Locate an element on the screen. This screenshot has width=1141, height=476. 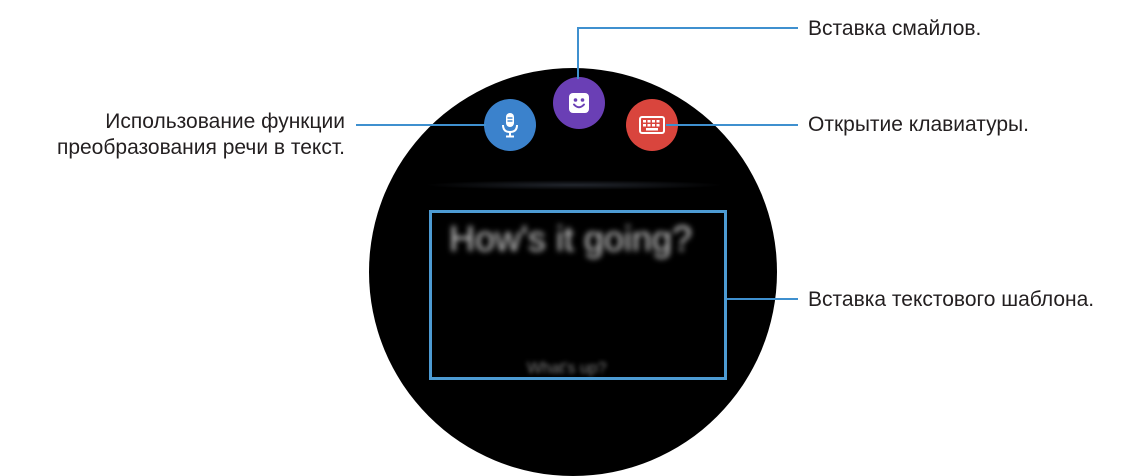
smiley-icon is located at coordinates (579, 103).